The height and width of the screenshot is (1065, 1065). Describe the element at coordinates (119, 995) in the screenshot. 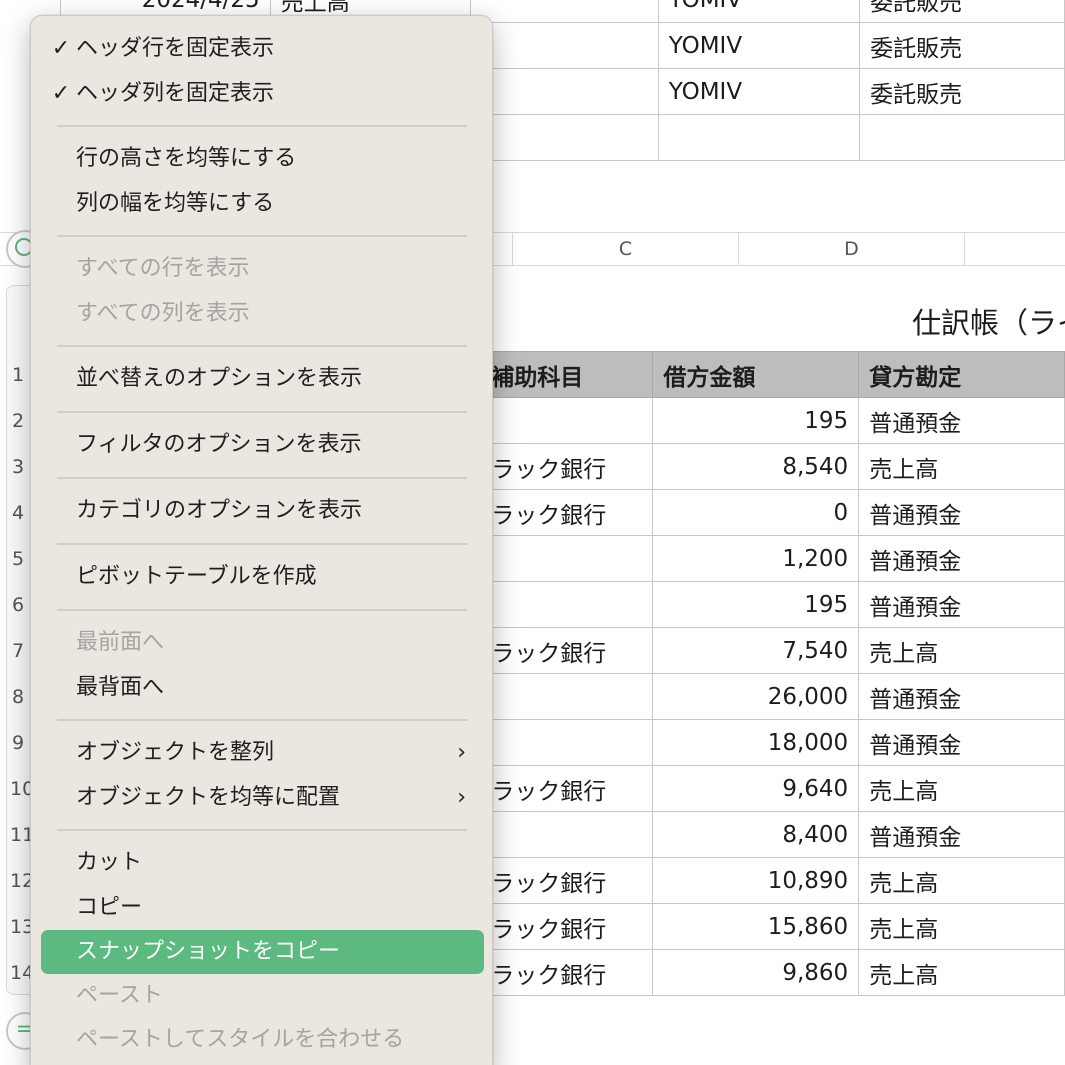

I see `menu-item-label: ペースト` at that location.